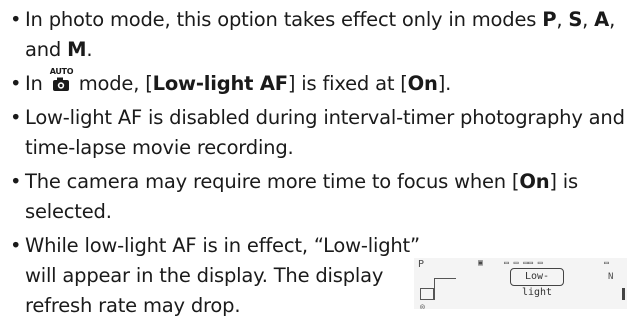  What do you see at coordinates (427, 294) in the screenshot?
I see `metering-icon` at bounding box center [427, 294].